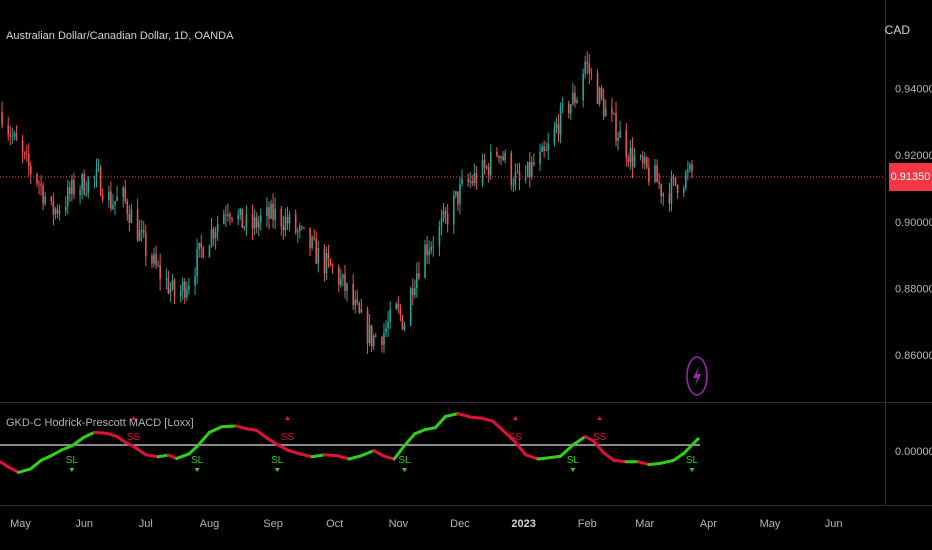 The height and width of the screenshot is (550, 932). What do you see at coordinates (273, 524) in the screenshot?
I see `time-tick-label: Sep` at bounding box center [273, 524].